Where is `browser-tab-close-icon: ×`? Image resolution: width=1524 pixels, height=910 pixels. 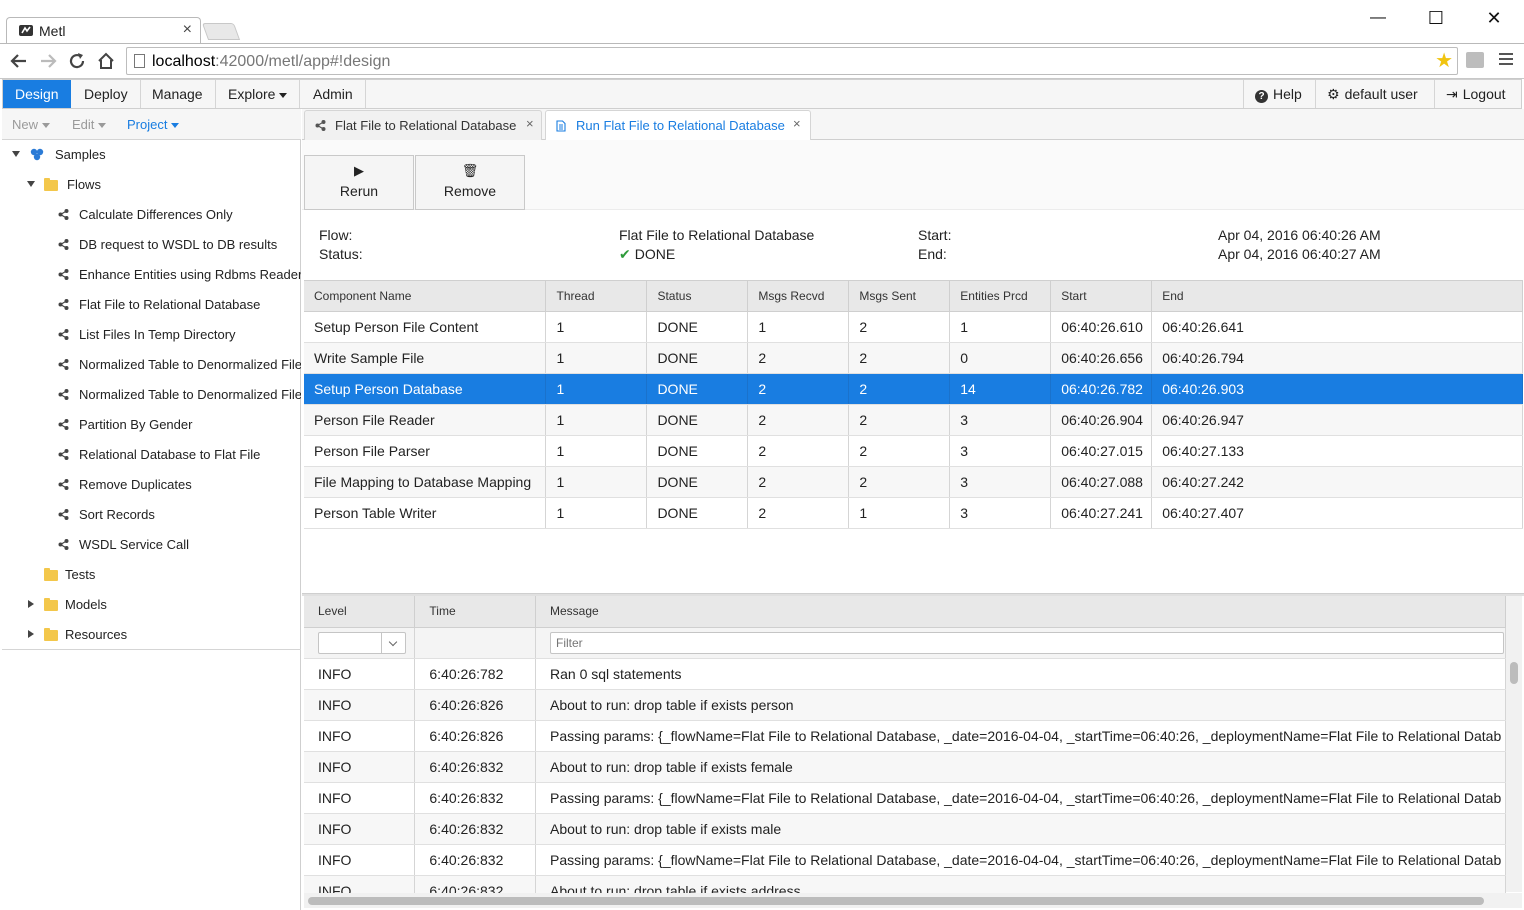
browser-tab-close-icon: × is located at coordinates (187, 30).